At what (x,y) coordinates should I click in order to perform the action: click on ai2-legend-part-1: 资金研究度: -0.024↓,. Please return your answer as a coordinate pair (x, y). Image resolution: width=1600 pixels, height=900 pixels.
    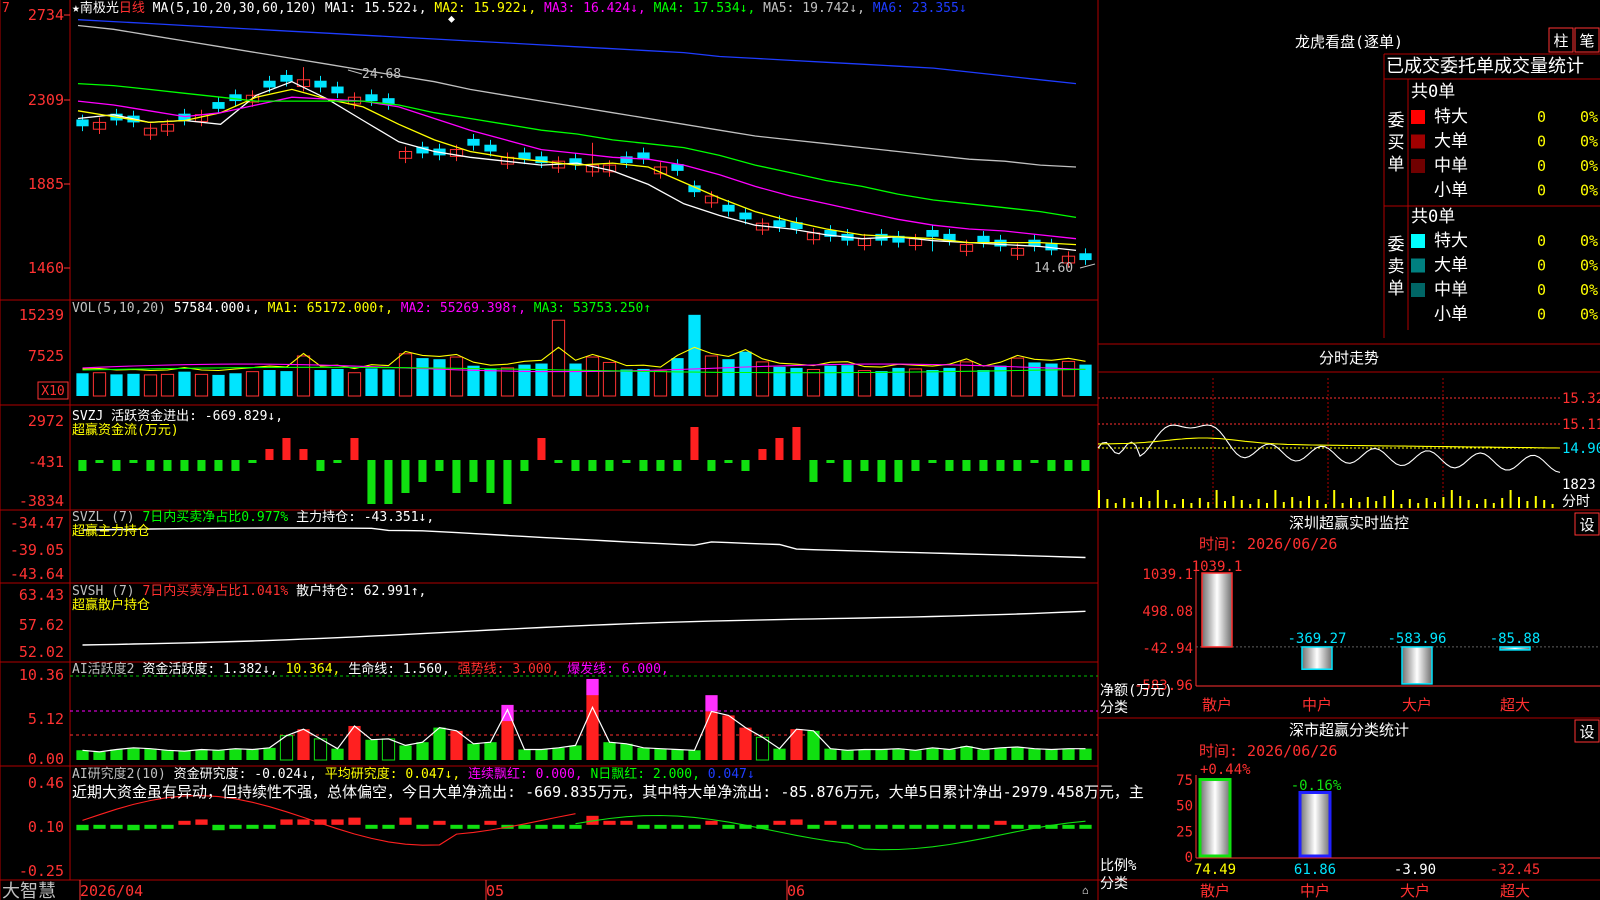
    Looking at the image, I should click on (249, 774).